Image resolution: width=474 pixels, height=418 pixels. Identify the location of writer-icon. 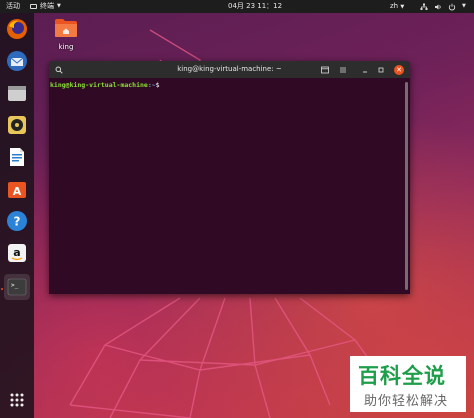
(17, 157).